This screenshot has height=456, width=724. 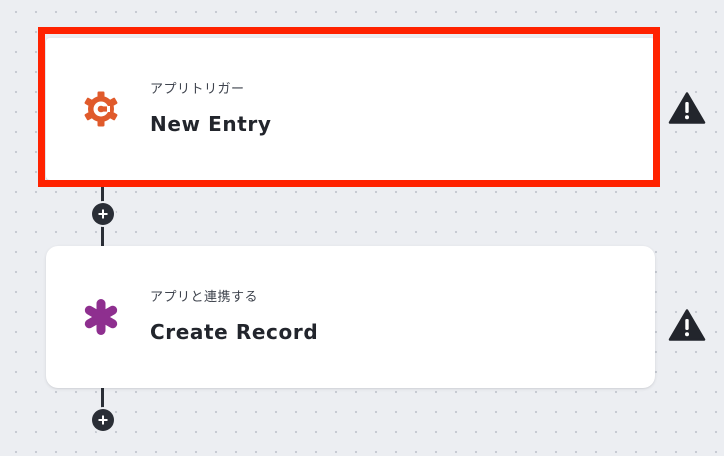 What do you see at coordinates (197, 89) in the screenshot?
I see `step-type-label: アプリトリガー` at bounding box center [197, 89].